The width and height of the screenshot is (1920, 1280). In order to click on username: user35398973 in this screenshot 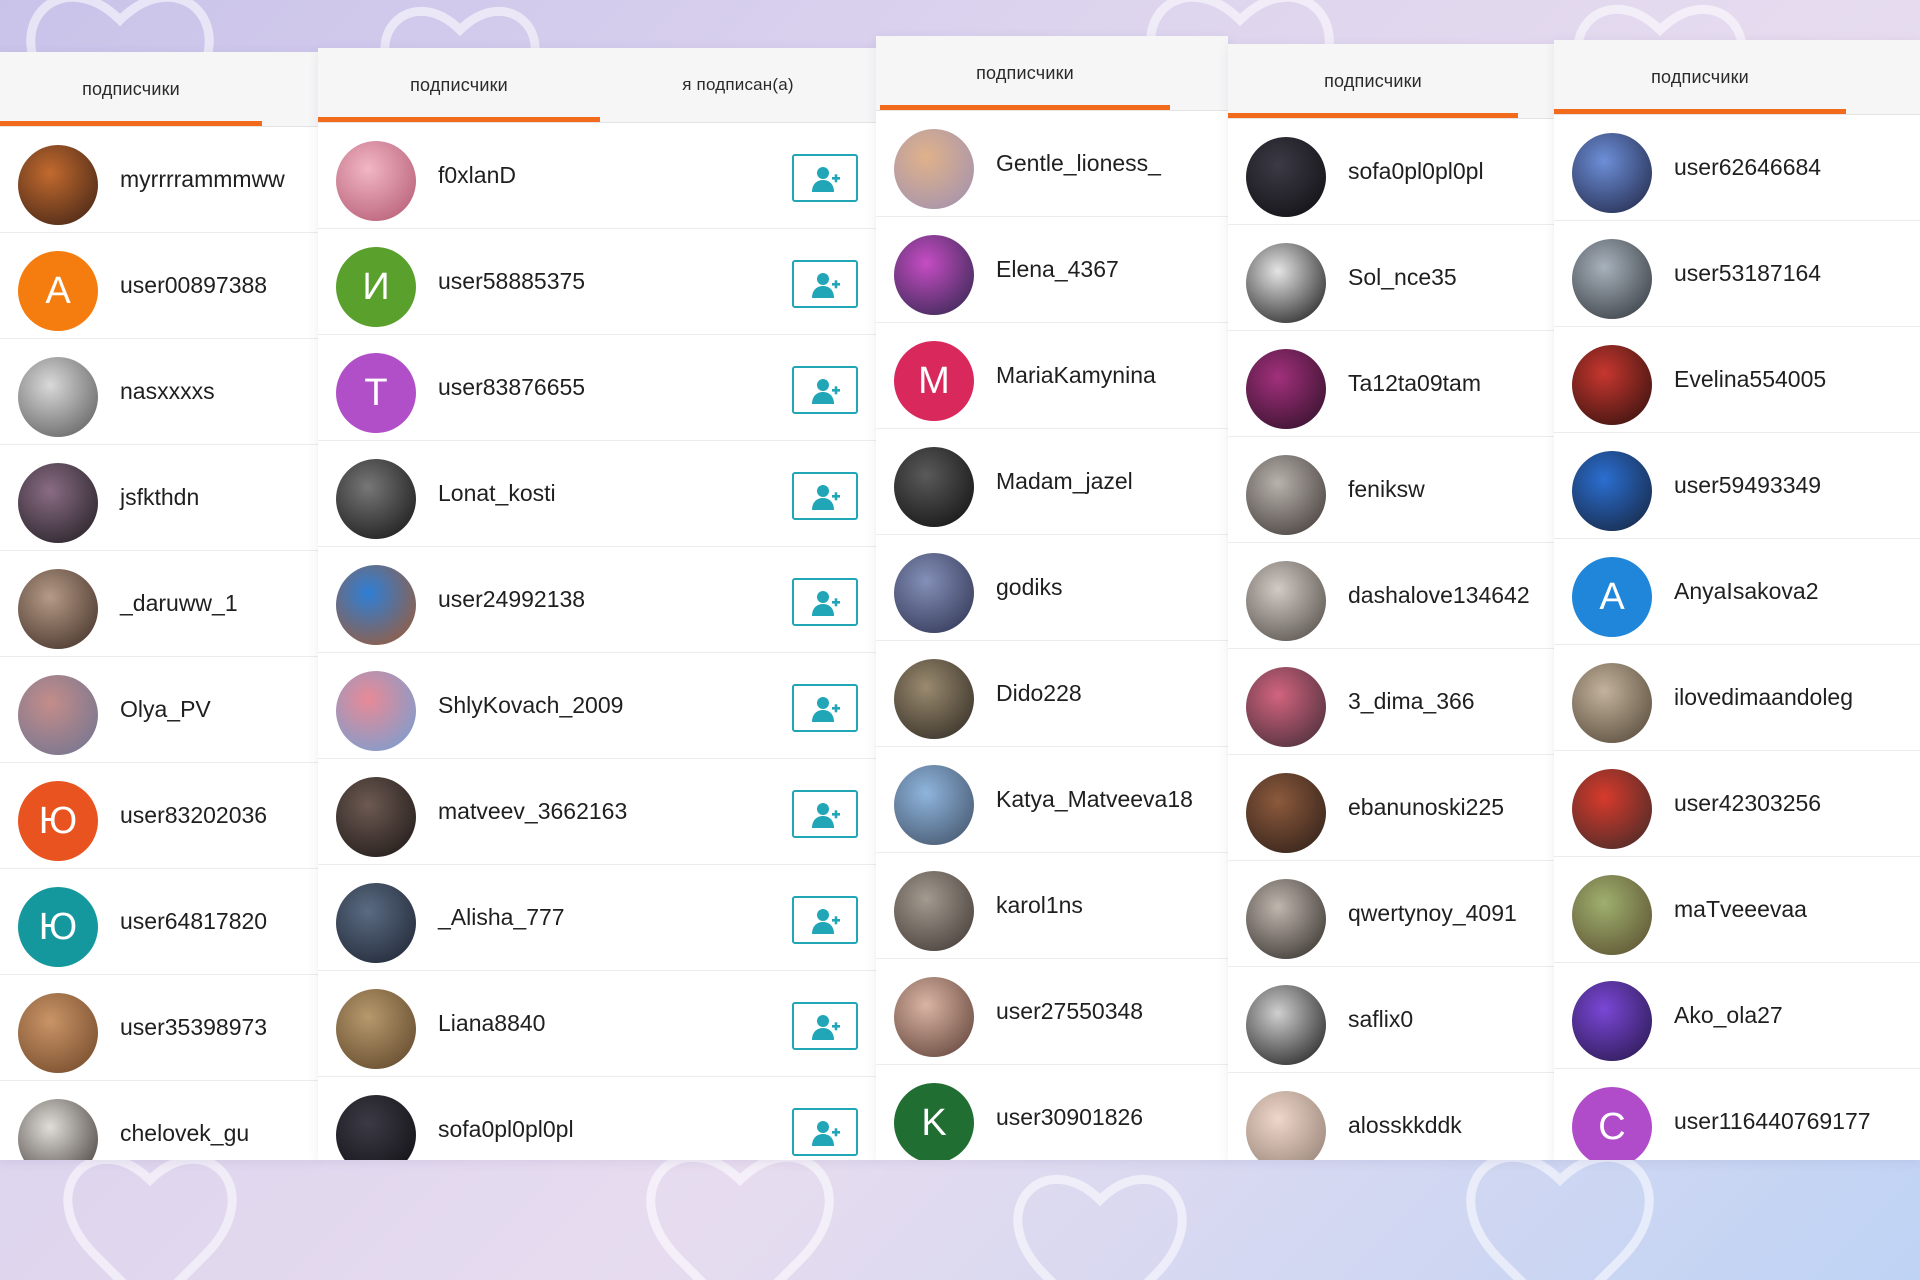, I will do `click(193, 1027)`.